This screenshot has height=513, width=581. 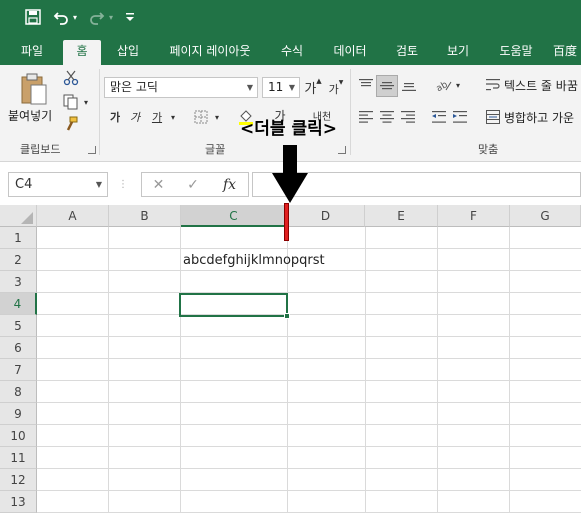 I want to click on insert-function-button: fx, so click(x=230, y=184).